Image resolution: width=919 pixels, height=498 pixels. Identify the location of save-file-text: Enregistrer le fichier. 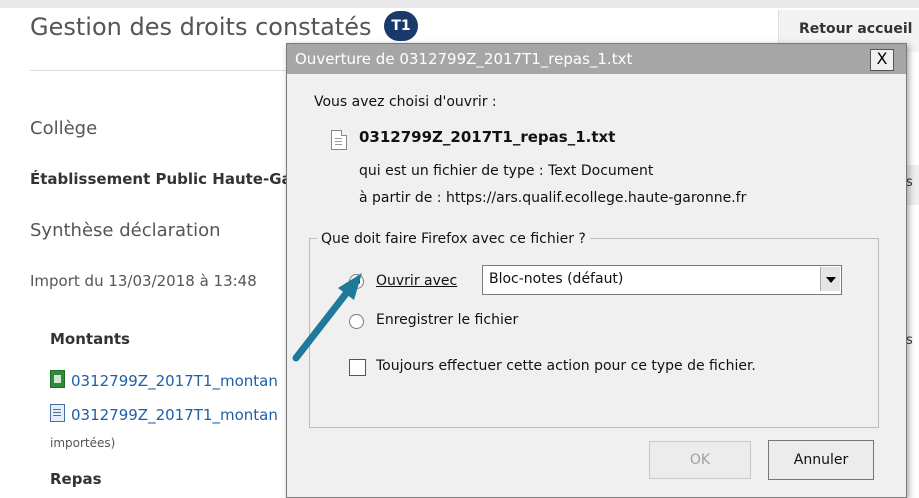
(447, 320).